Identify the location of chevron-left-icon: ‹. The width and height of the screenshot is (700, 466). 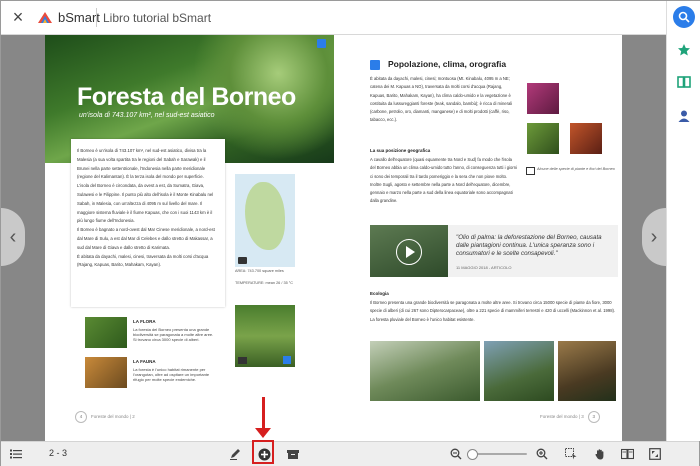
(13, 236).